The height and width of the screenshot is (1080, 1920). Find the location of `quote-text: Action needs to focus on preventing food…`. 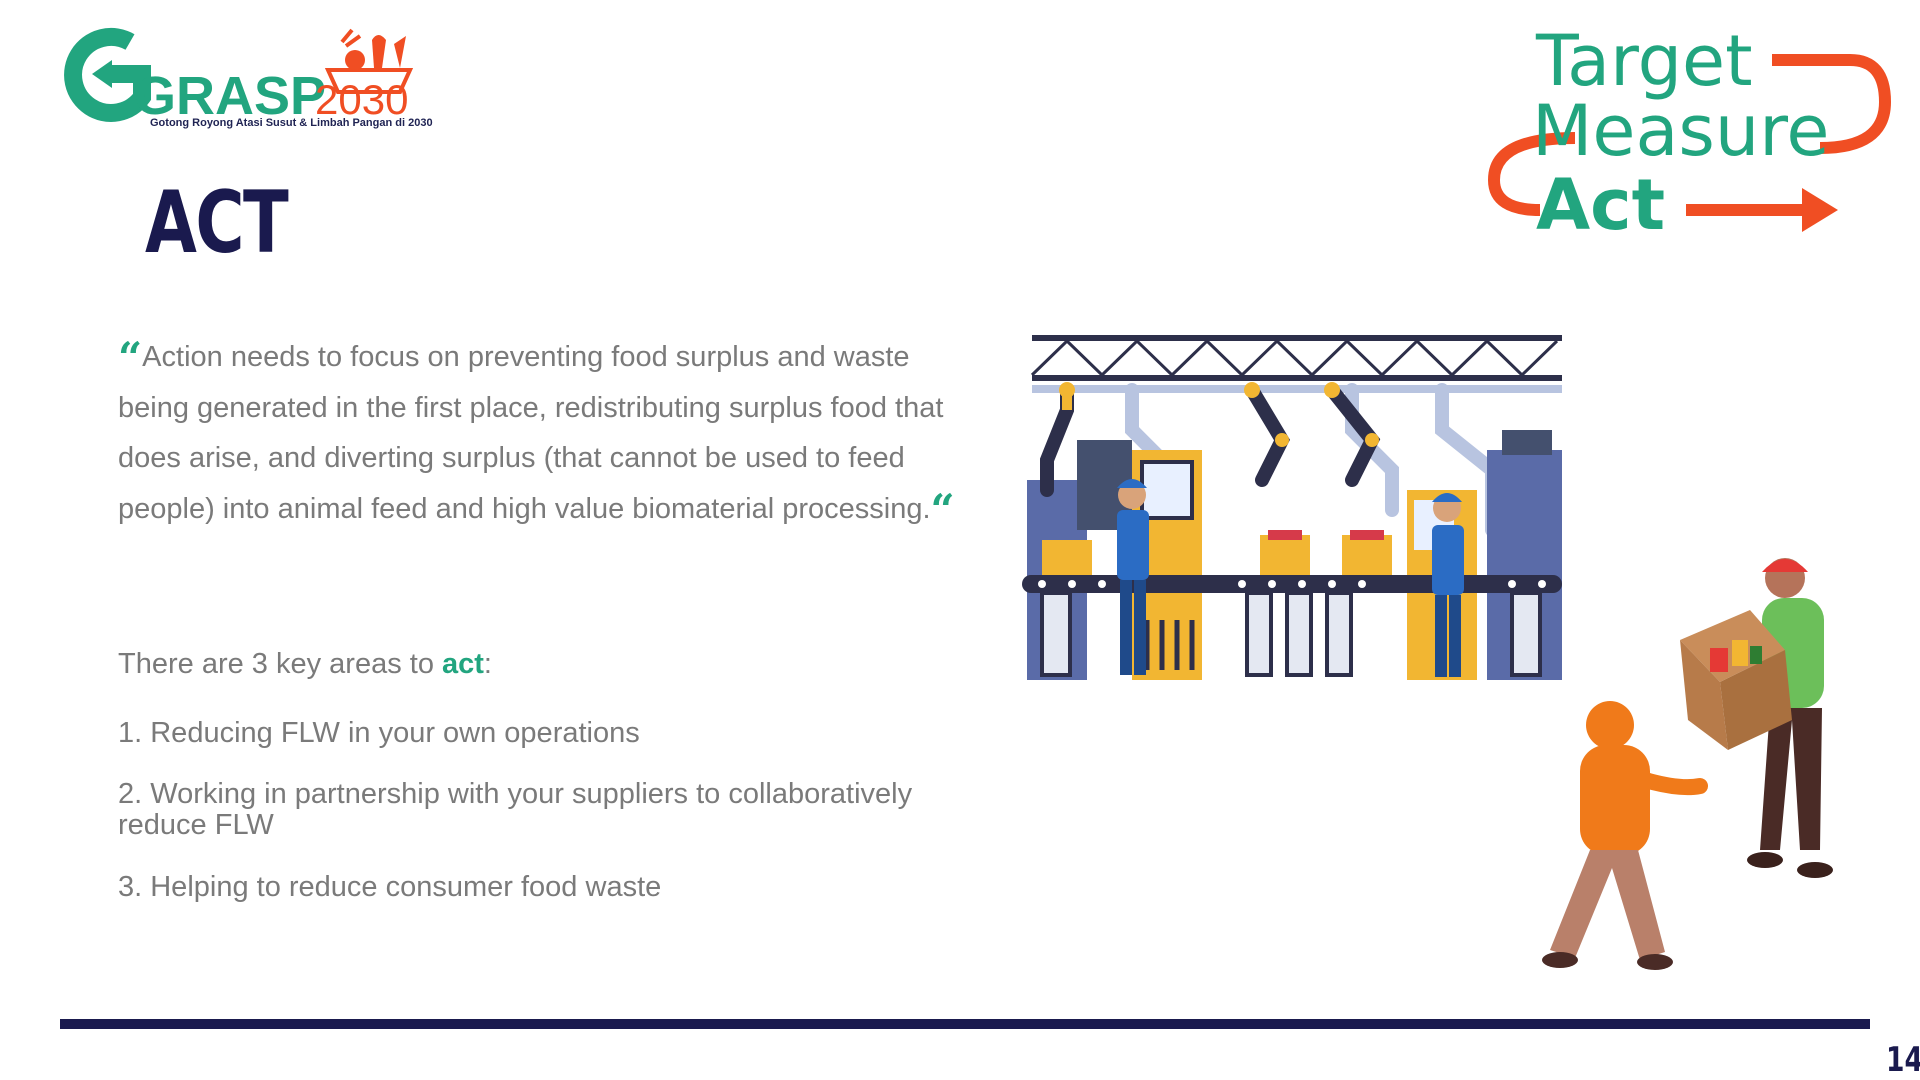

quote-text: Action needs to focus on preventing food… is located at coordinates (531, 433).